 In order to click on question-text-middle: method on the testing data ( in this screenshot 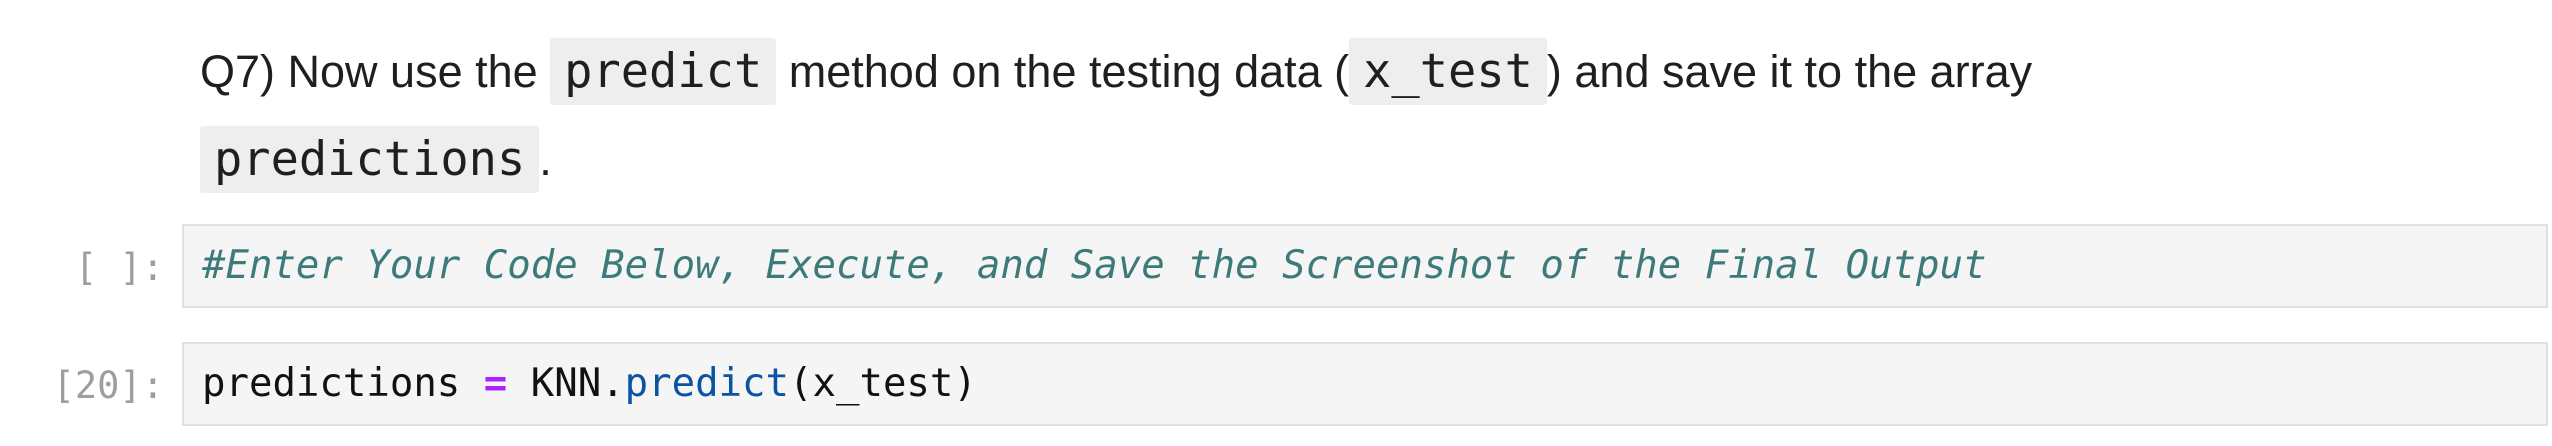, I will do `click(1069, 71)`.